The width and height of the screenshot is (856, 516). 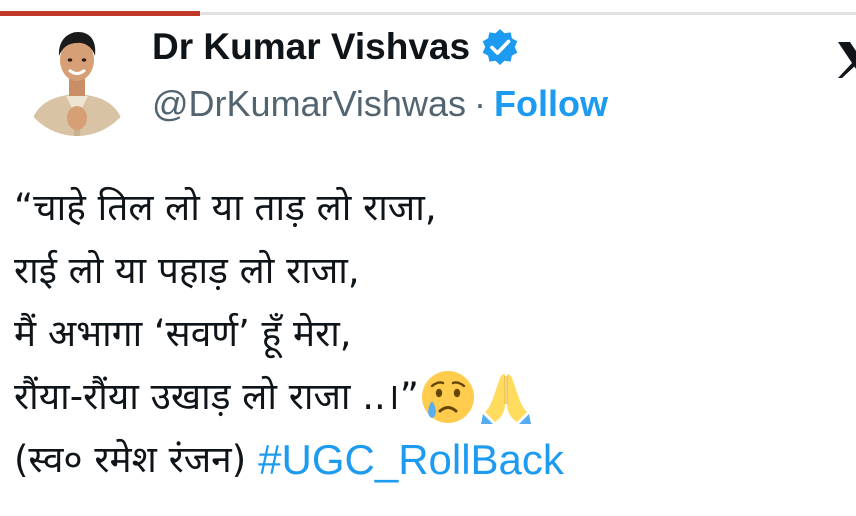 What do you see at coordinates (506, 397) in the screenshot?
I see `folded-hands-emoji-icon` at bounding box center [506, 397].